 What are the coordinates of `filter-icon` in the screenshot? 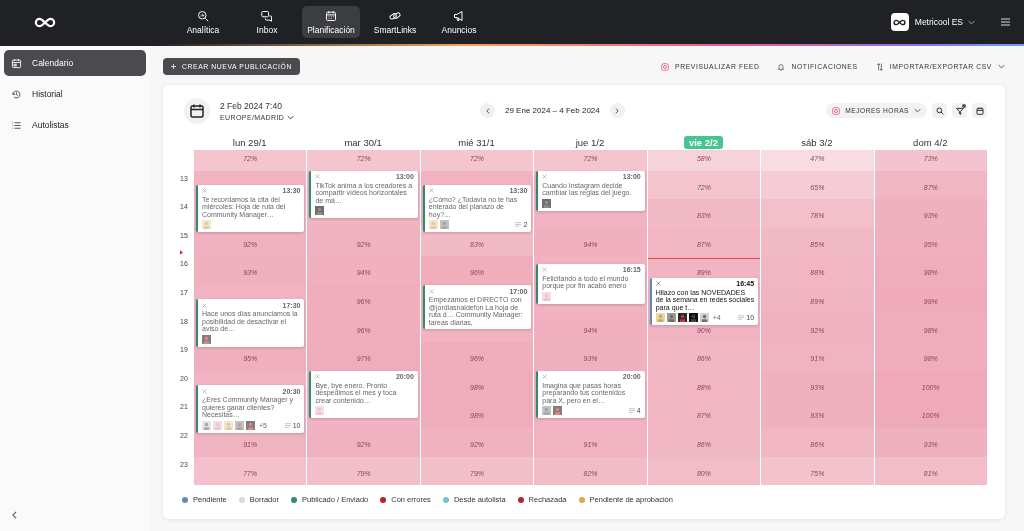 It's located at (959, 110).